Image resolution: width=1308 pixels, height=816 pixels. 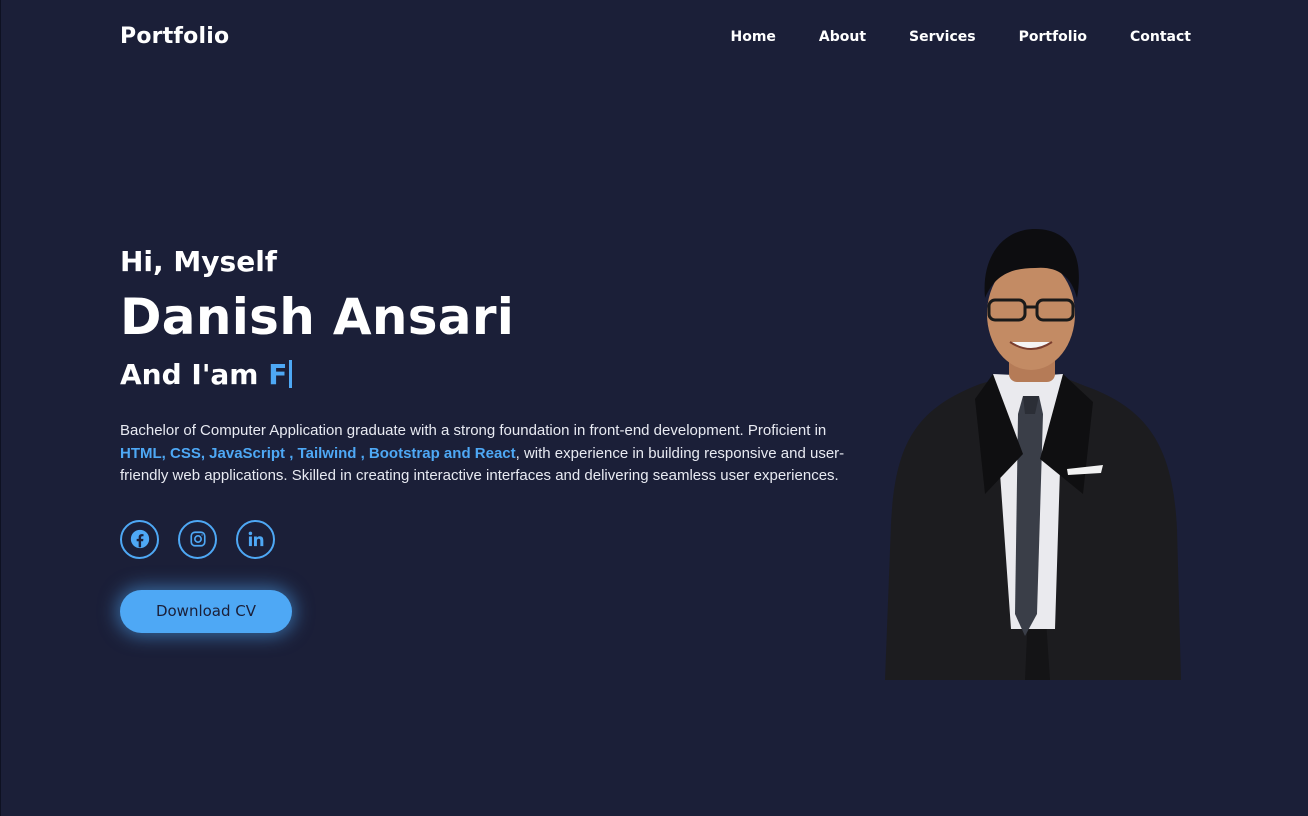 I want to click on facebook-link, so click(x=139, y=539).